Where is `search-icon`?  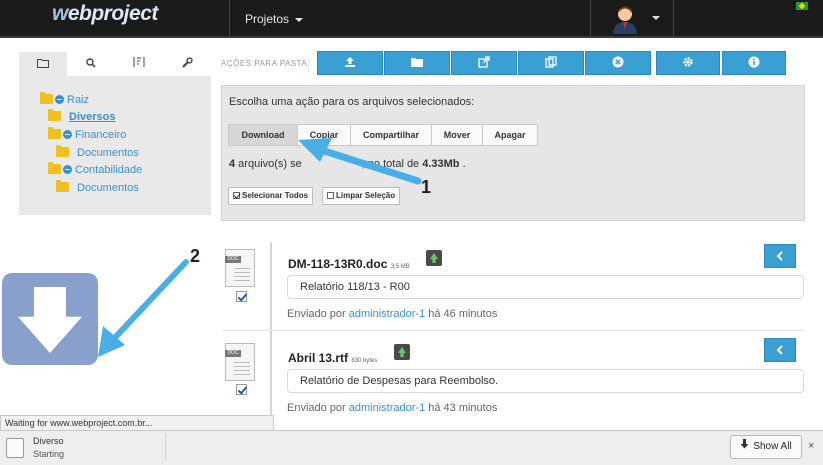
search-icon is located at coordinates (91, 63).